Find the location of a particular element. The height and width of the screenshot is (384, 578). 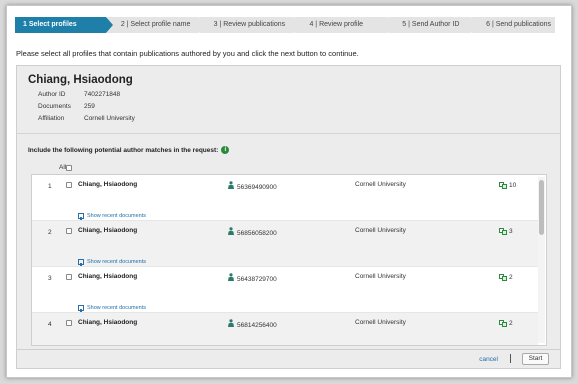

documents-row: Documents 259 is located at coordinates (294, 107).